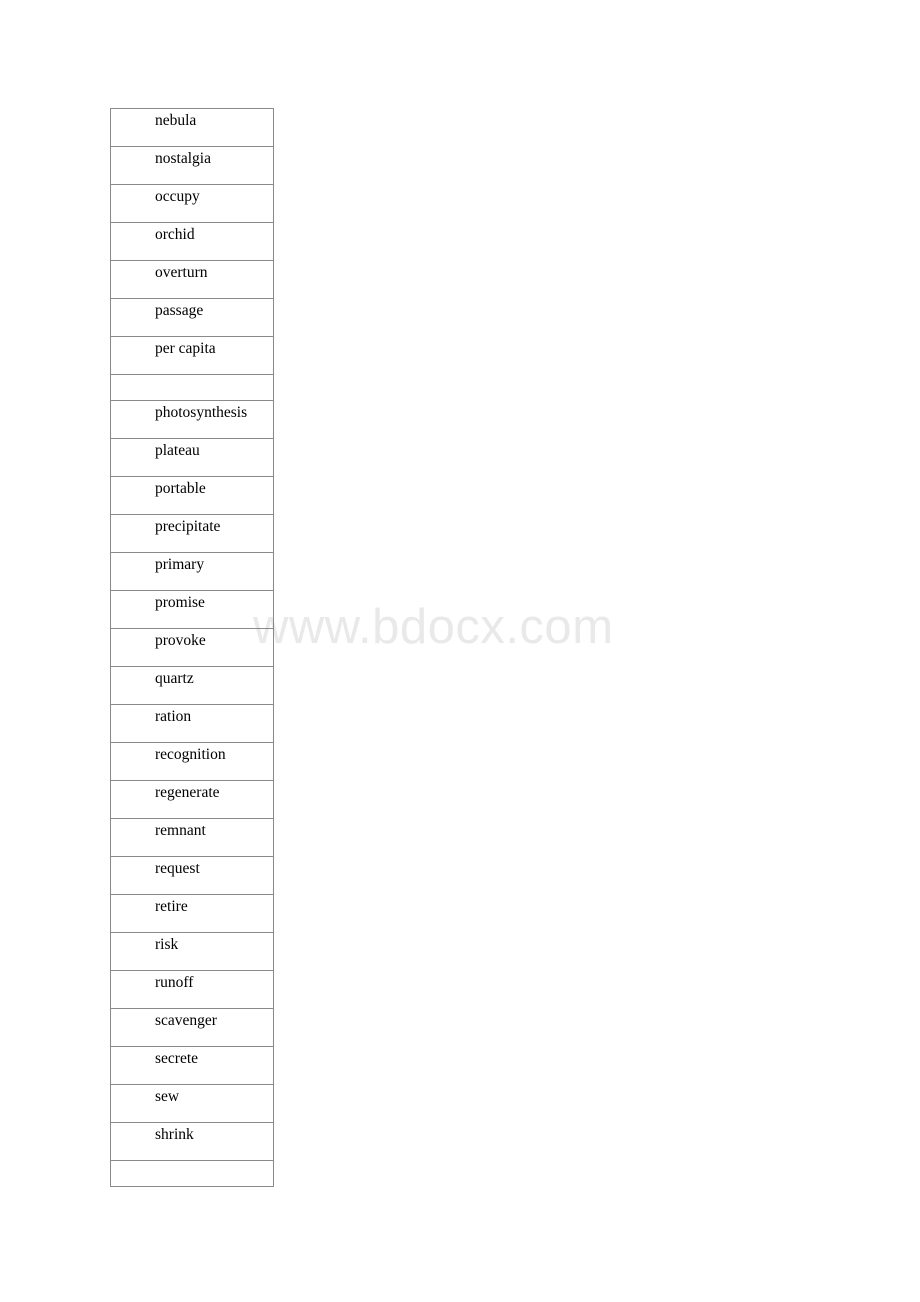 This screenshot has width=920, height=1302. I want to click on word-cell: overturn, so click(192, 279).